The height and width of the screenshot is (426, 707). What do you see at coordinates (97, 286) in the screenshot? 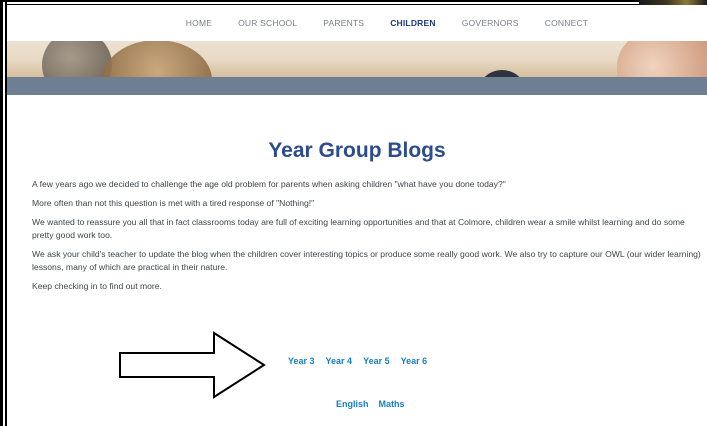
I see `intro-paragraph: Keep checking in to find out more.` at bounding box center [97, 286].